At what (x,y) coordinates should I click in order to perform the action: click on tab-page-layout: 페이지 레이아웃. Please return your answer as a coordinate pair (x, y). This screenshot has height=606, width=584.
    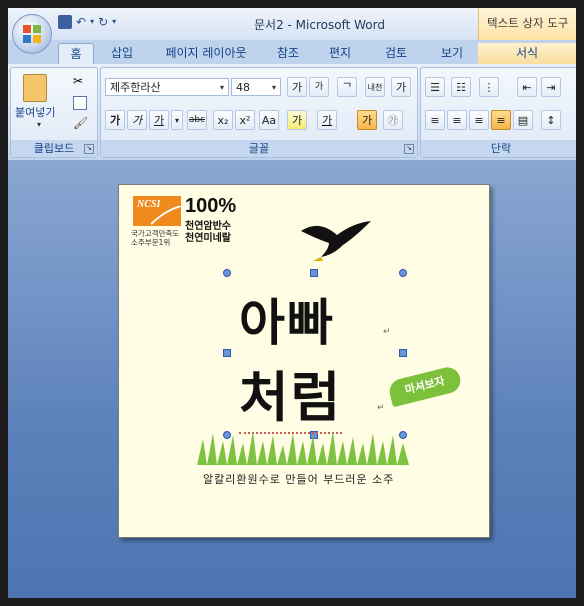
    Looking at the image, I should click on (206, 53).